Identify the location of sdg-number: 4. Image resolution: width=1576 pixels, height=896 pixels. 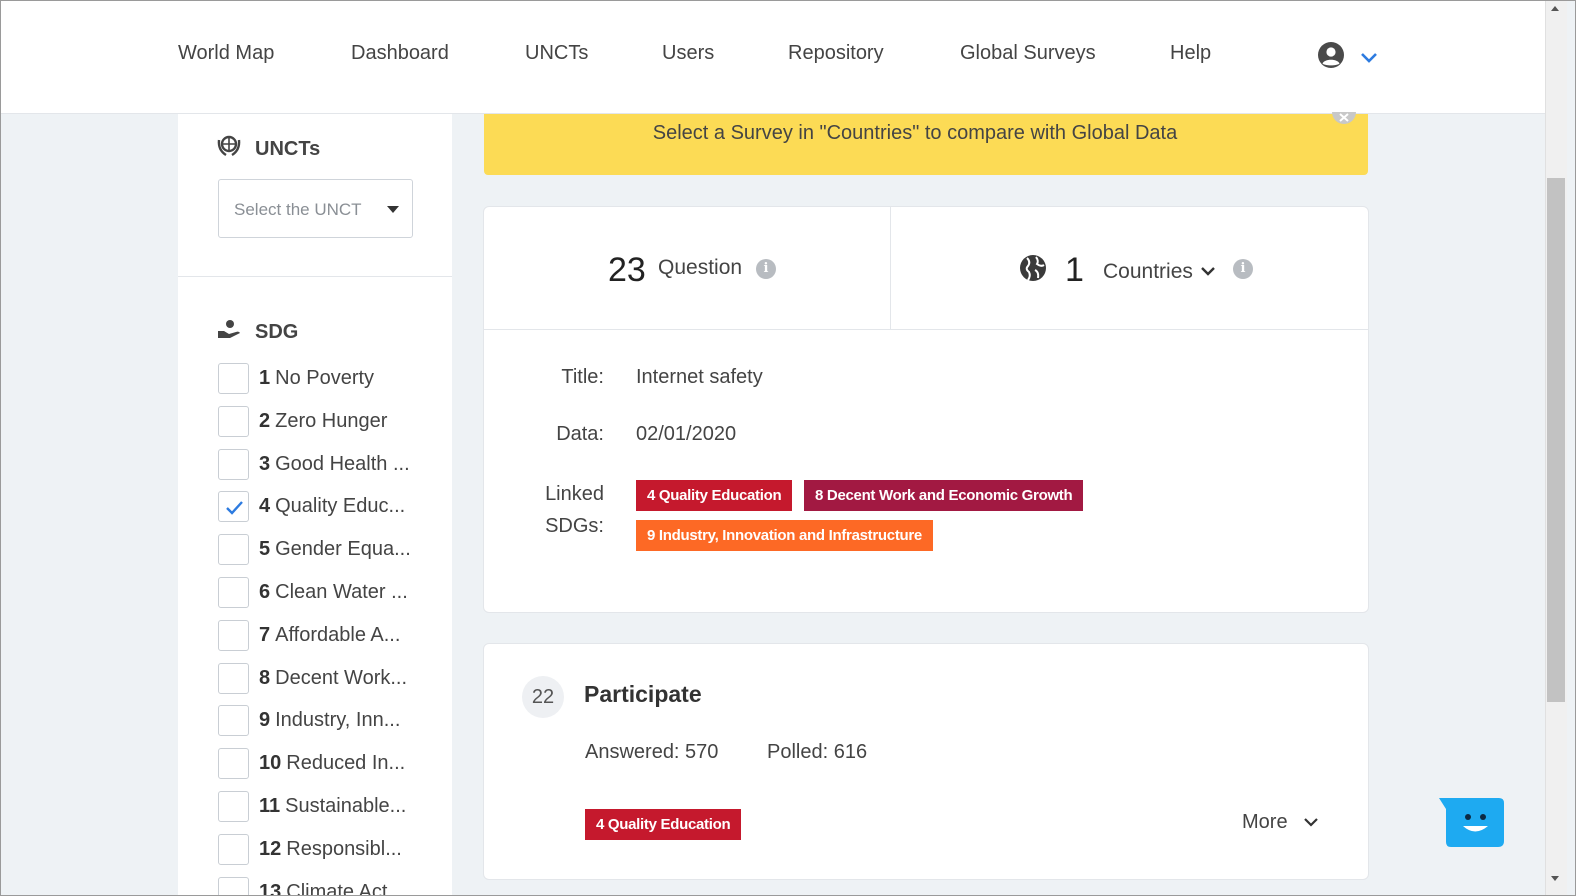
(265, 506).